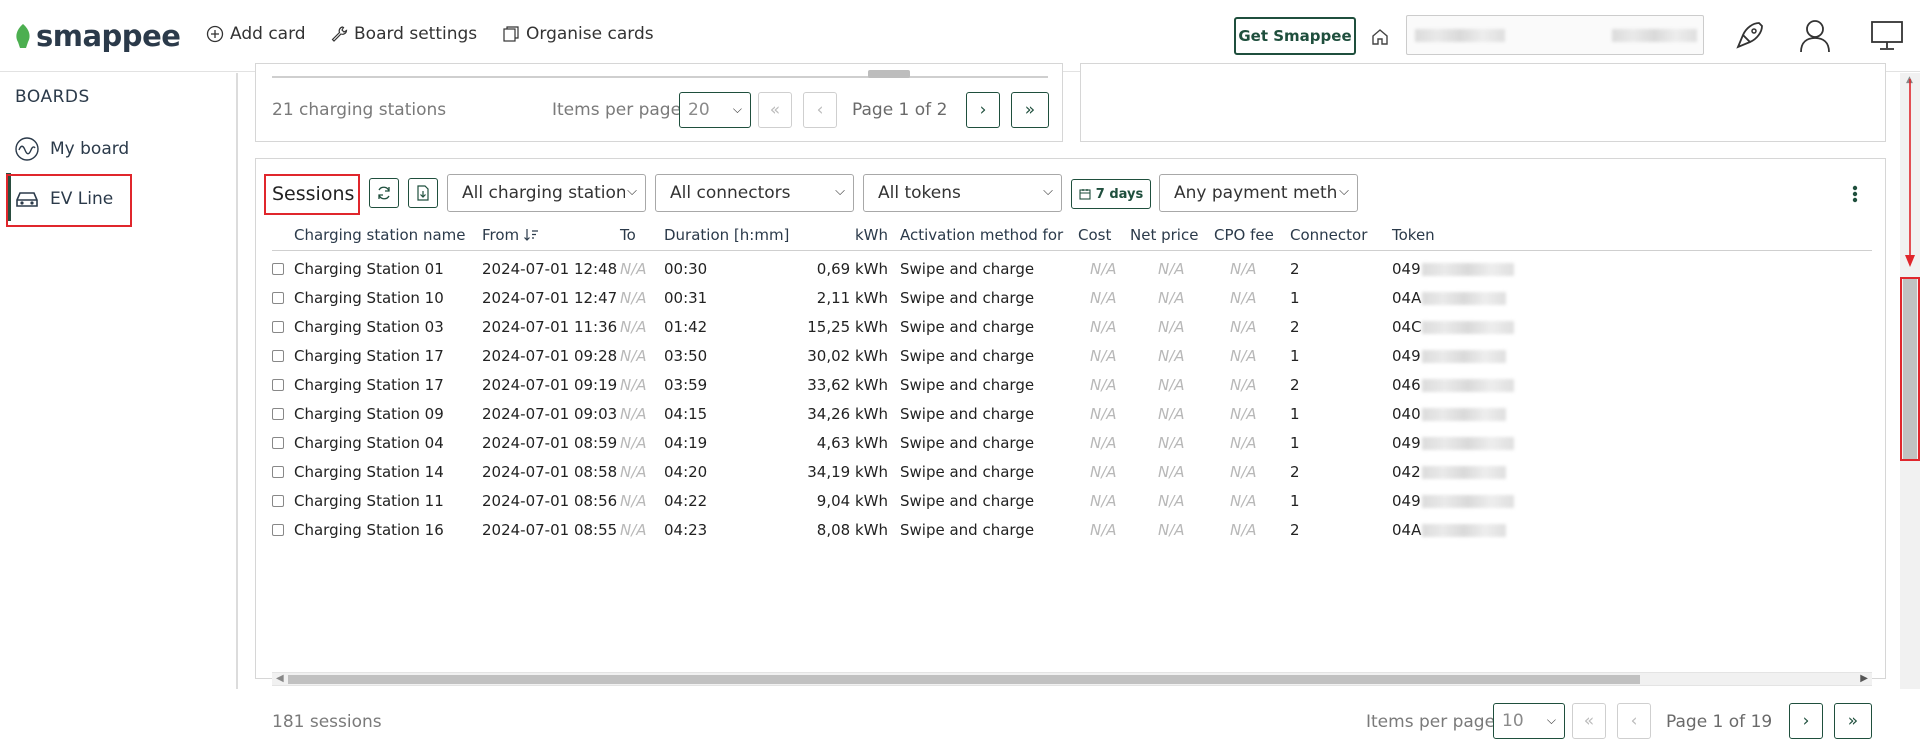 The width and height of the screenshot is (1920, 739). Describe the element at coordinates (1855, 194) in the screenshot. I see `more-options-icon` at that location.